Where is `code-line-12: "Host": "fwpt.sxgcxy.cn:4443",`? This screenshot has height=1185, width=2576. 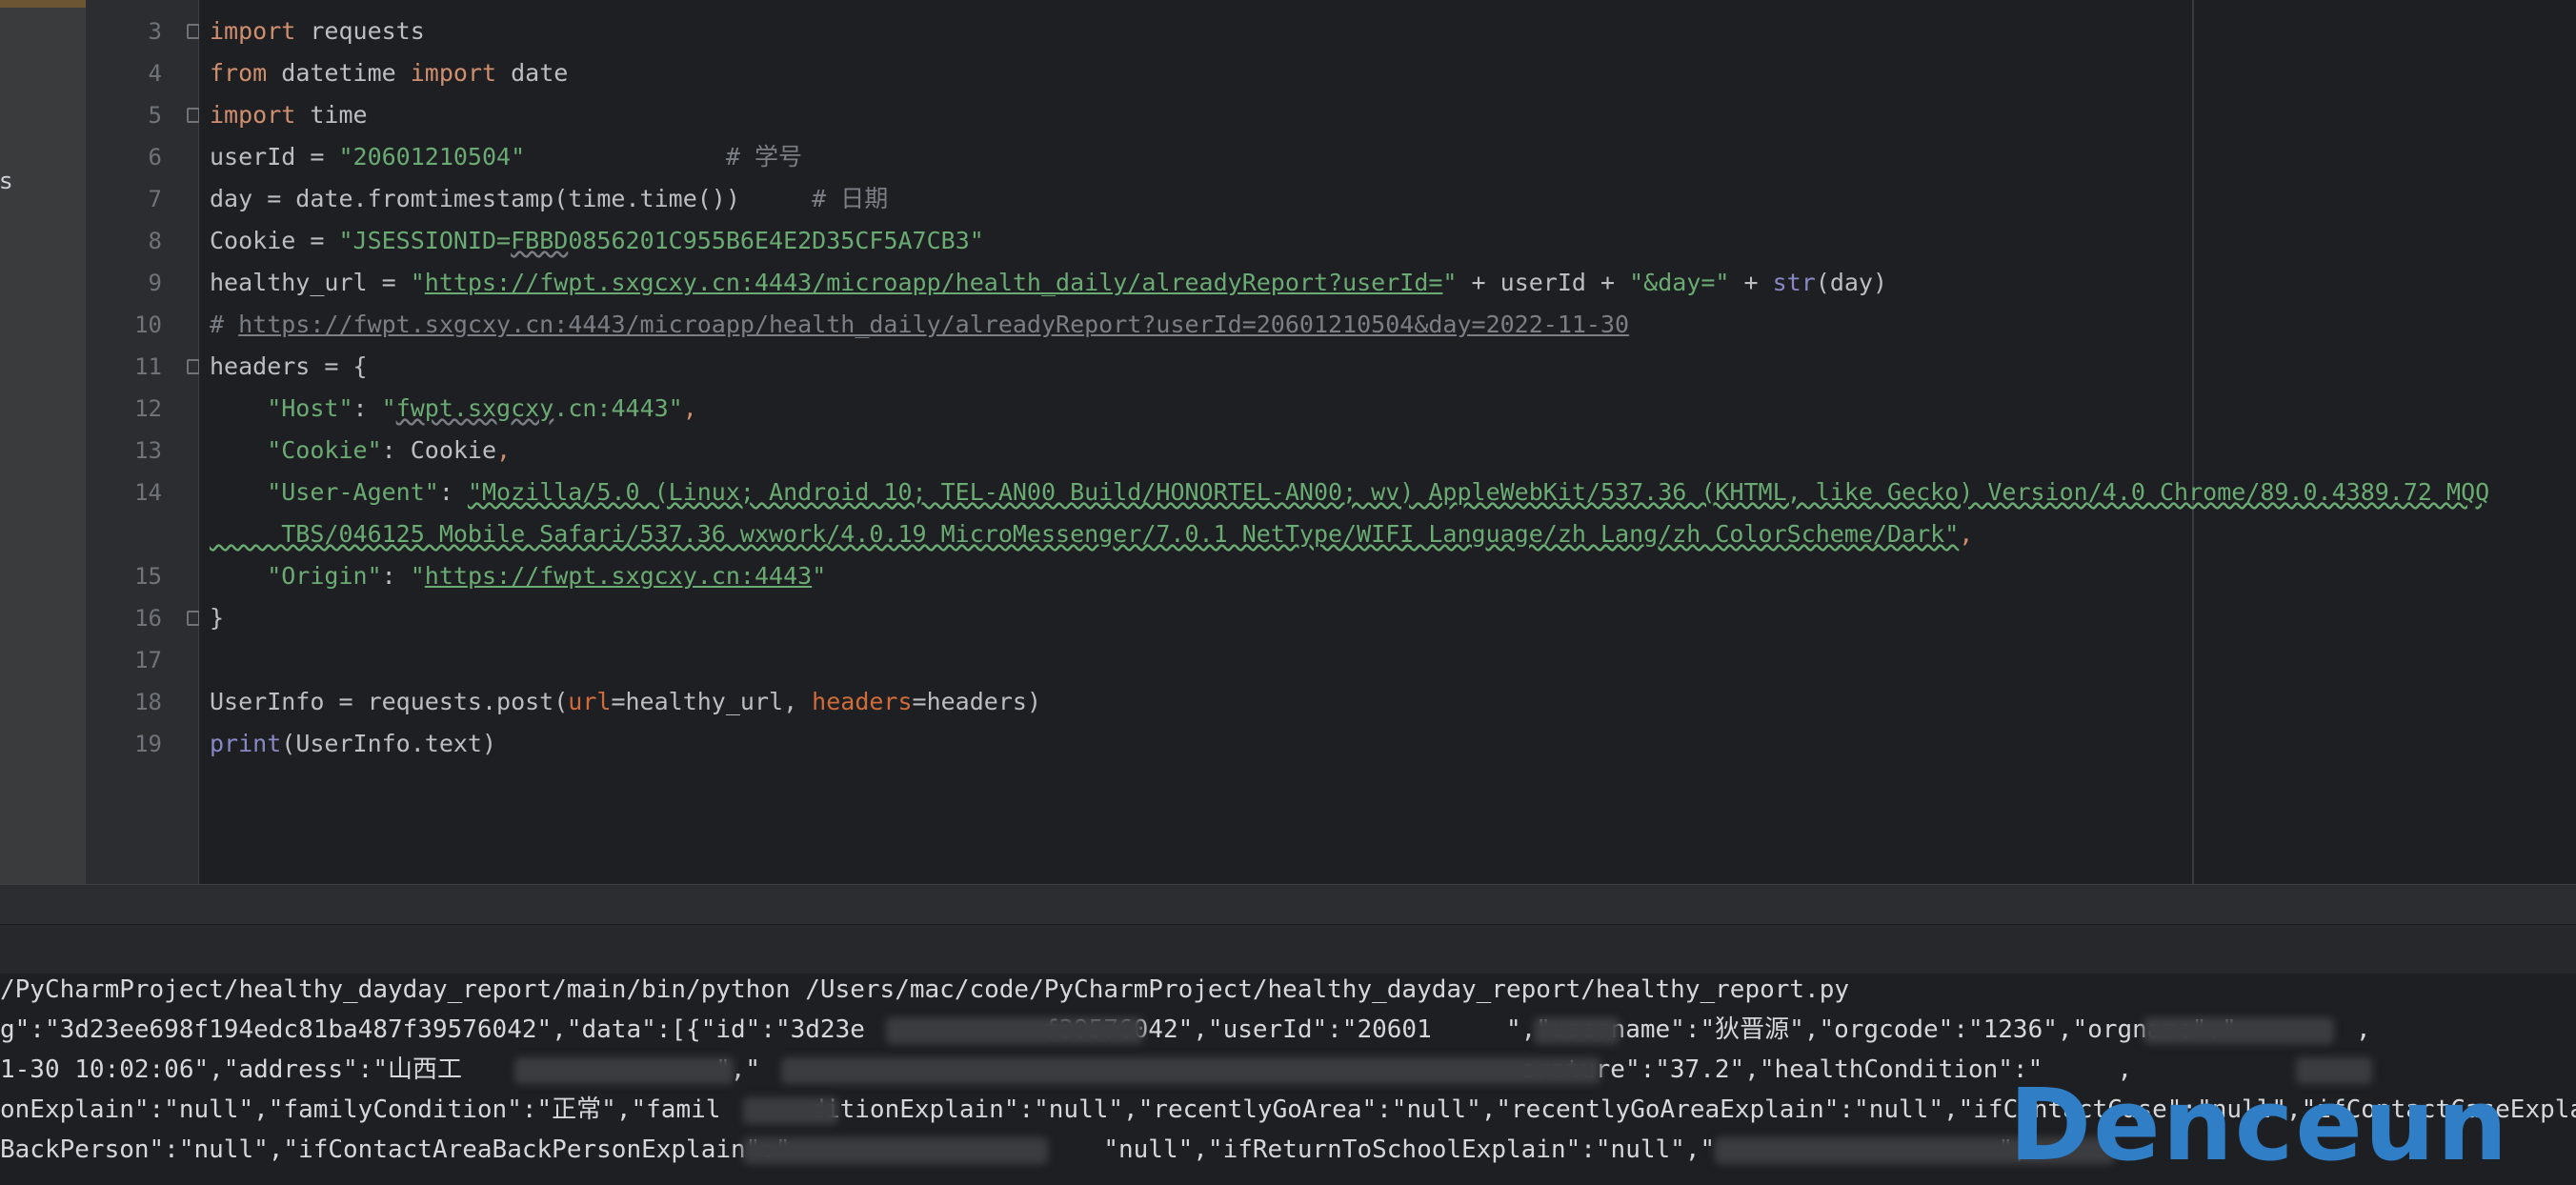 code-line-12: "Host": "fwpt.sxgcxy.cn:4443", is located at coordinates (454, 409).